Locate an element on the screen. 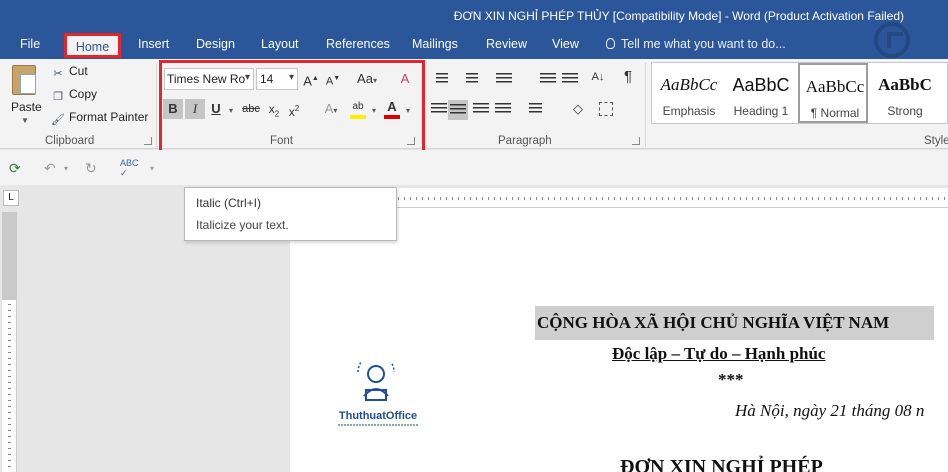 The image size is (948, 472). format-painter-label: Format Painter is located at coordinates (109, 117).